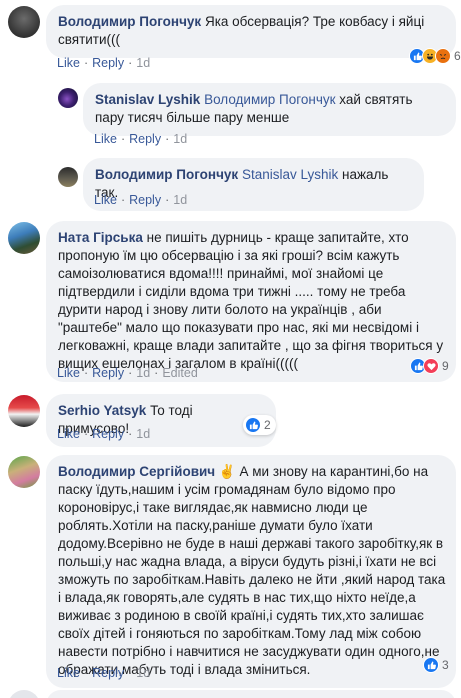  What do you see at coordinates (290, 174) in the screenshot?
I see `mention-link: Stanislav Lyshik` at bounding box center [290, 174].